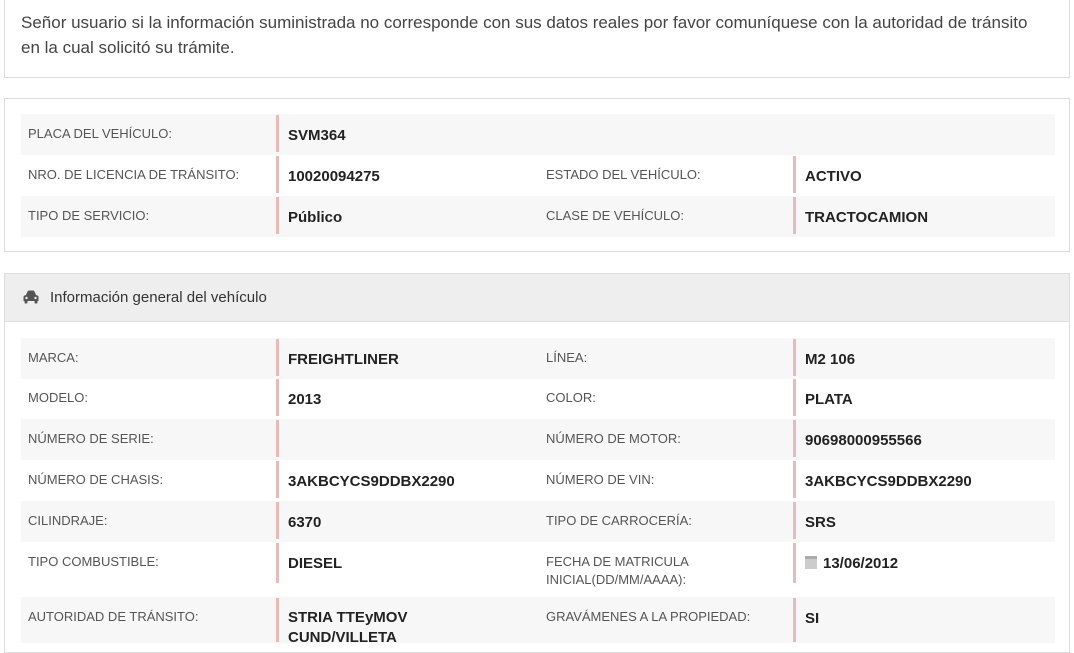  What do you see at coordinates (811, 562) in the screenshot?
I see `calendar-icon` at bounding box center [811, 562].